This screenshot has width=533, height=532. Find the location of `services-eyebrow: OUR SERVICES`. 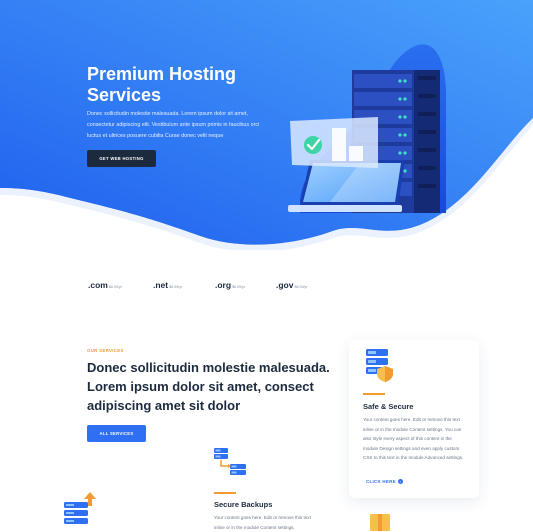

services-eyebrow: OUR SERVICES is located at coordinates (105, 350).